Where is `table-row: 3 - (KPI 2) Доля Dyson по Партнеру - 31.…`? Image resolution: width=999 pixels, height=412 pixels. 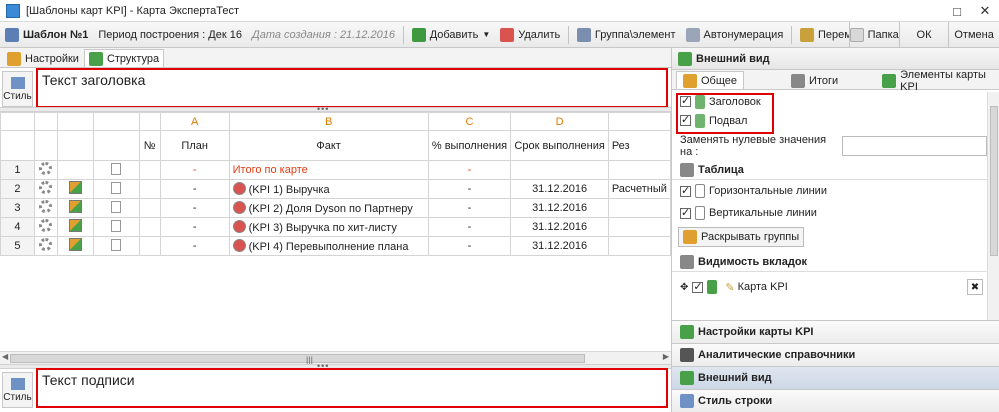
table-row: 3 - (KPI 2) Доля Dyson по Партнеру - 31.… is located at coordinates (336, 208).